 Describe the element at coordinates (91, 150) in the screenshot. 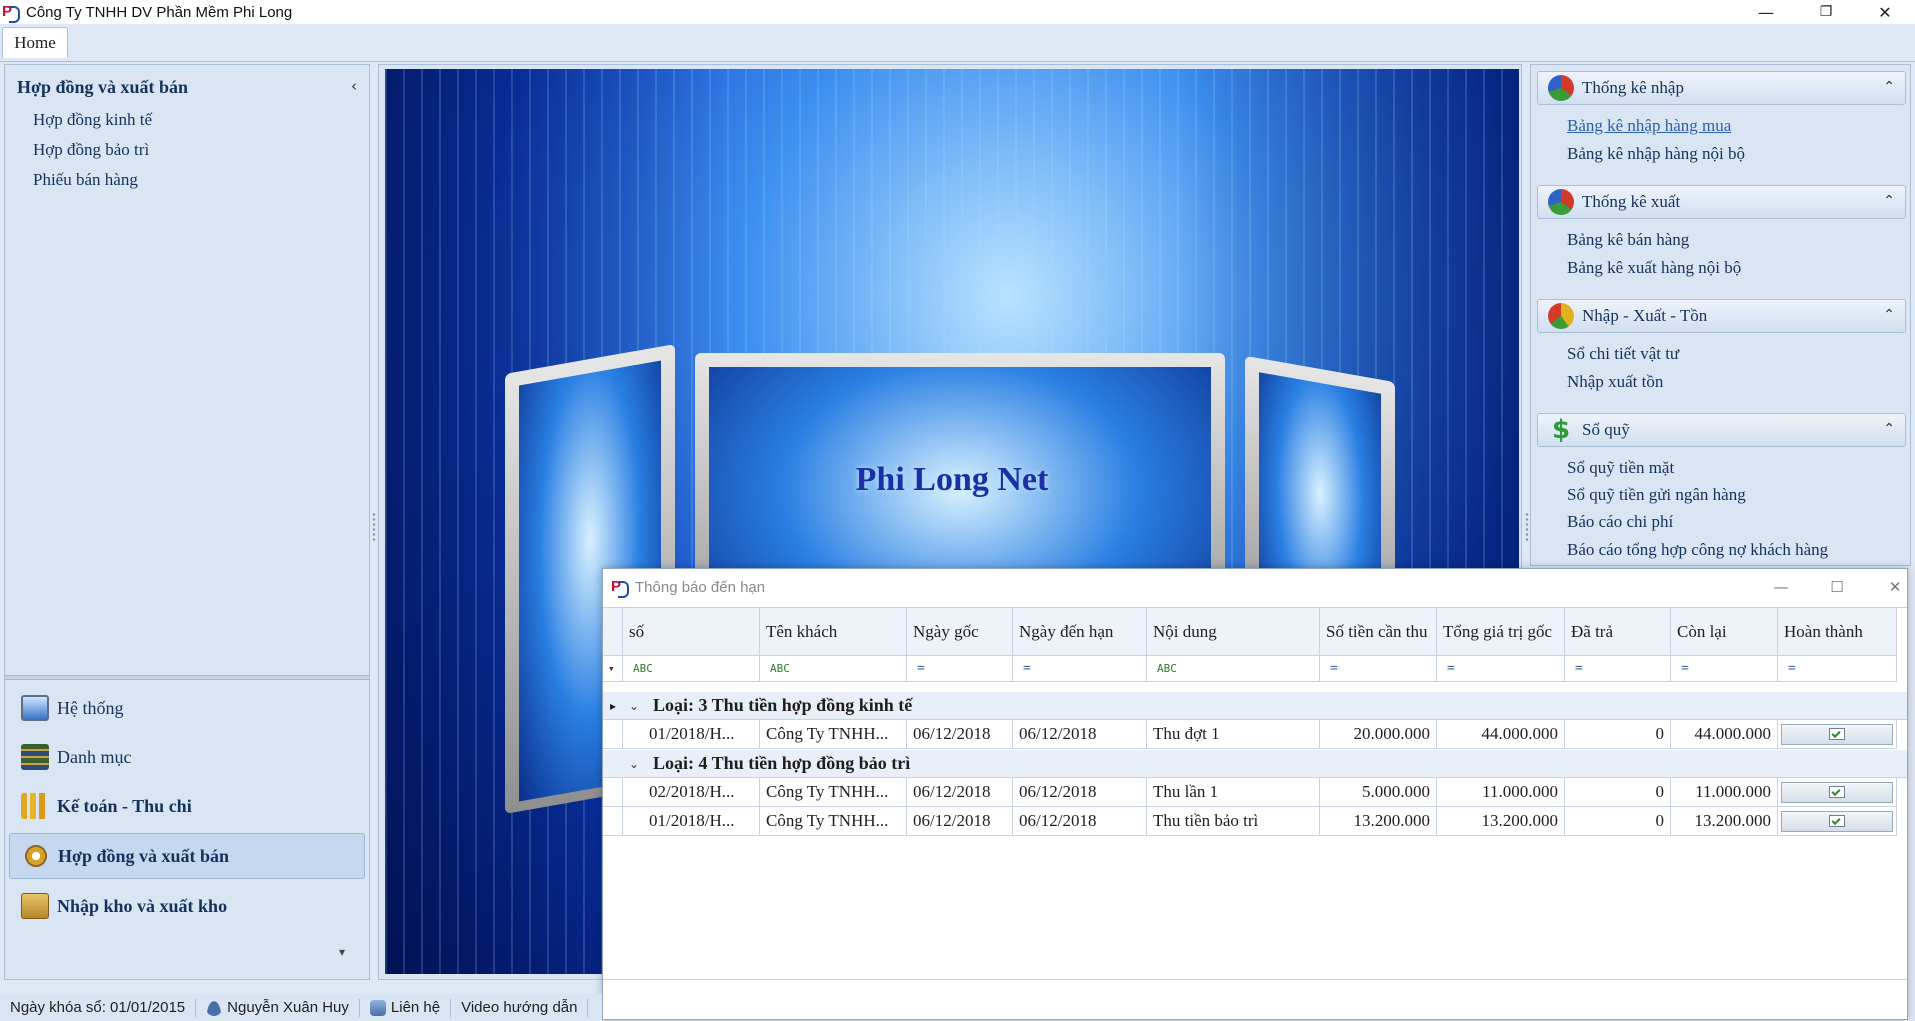

I see `nav-link-maintenance-contract: Hợp đồng bảo trì` at that location.